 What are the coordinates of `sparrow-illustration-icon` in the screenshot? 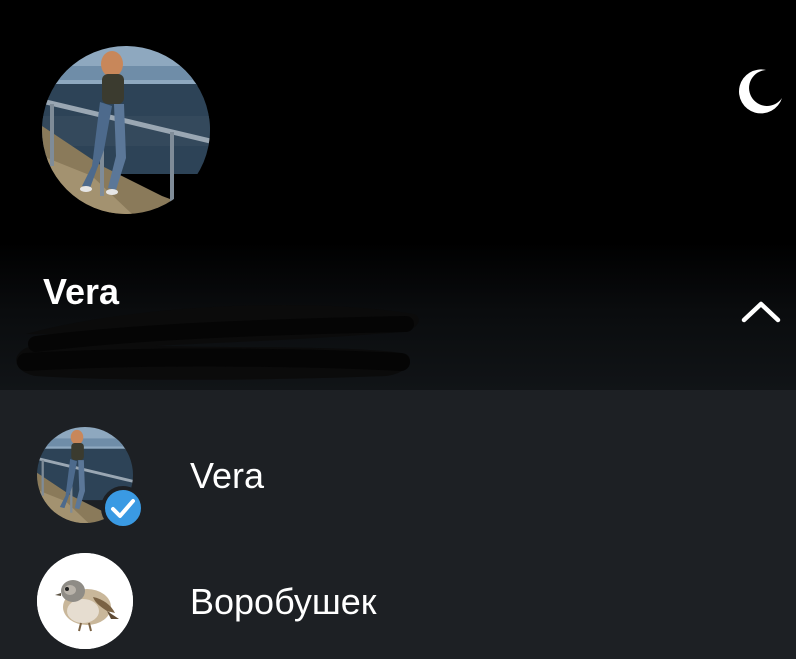 It's located at (85, 601).